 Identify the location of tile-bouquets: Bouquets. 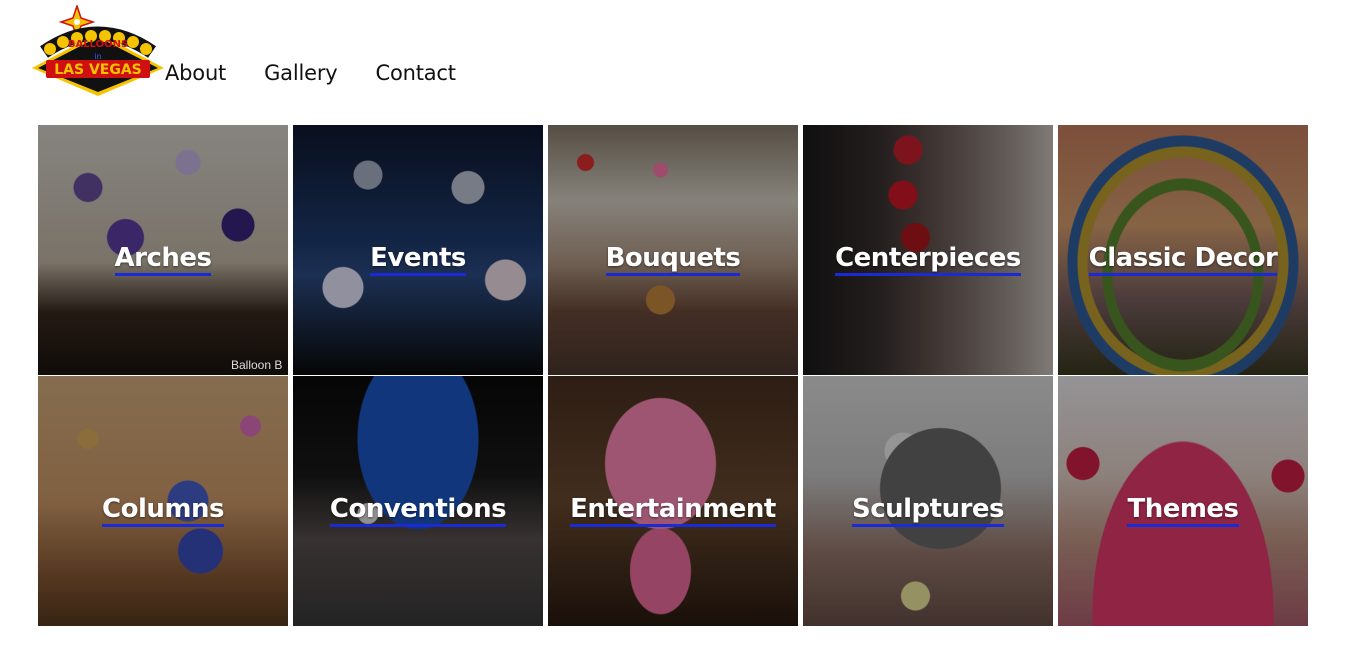
(673, 250).